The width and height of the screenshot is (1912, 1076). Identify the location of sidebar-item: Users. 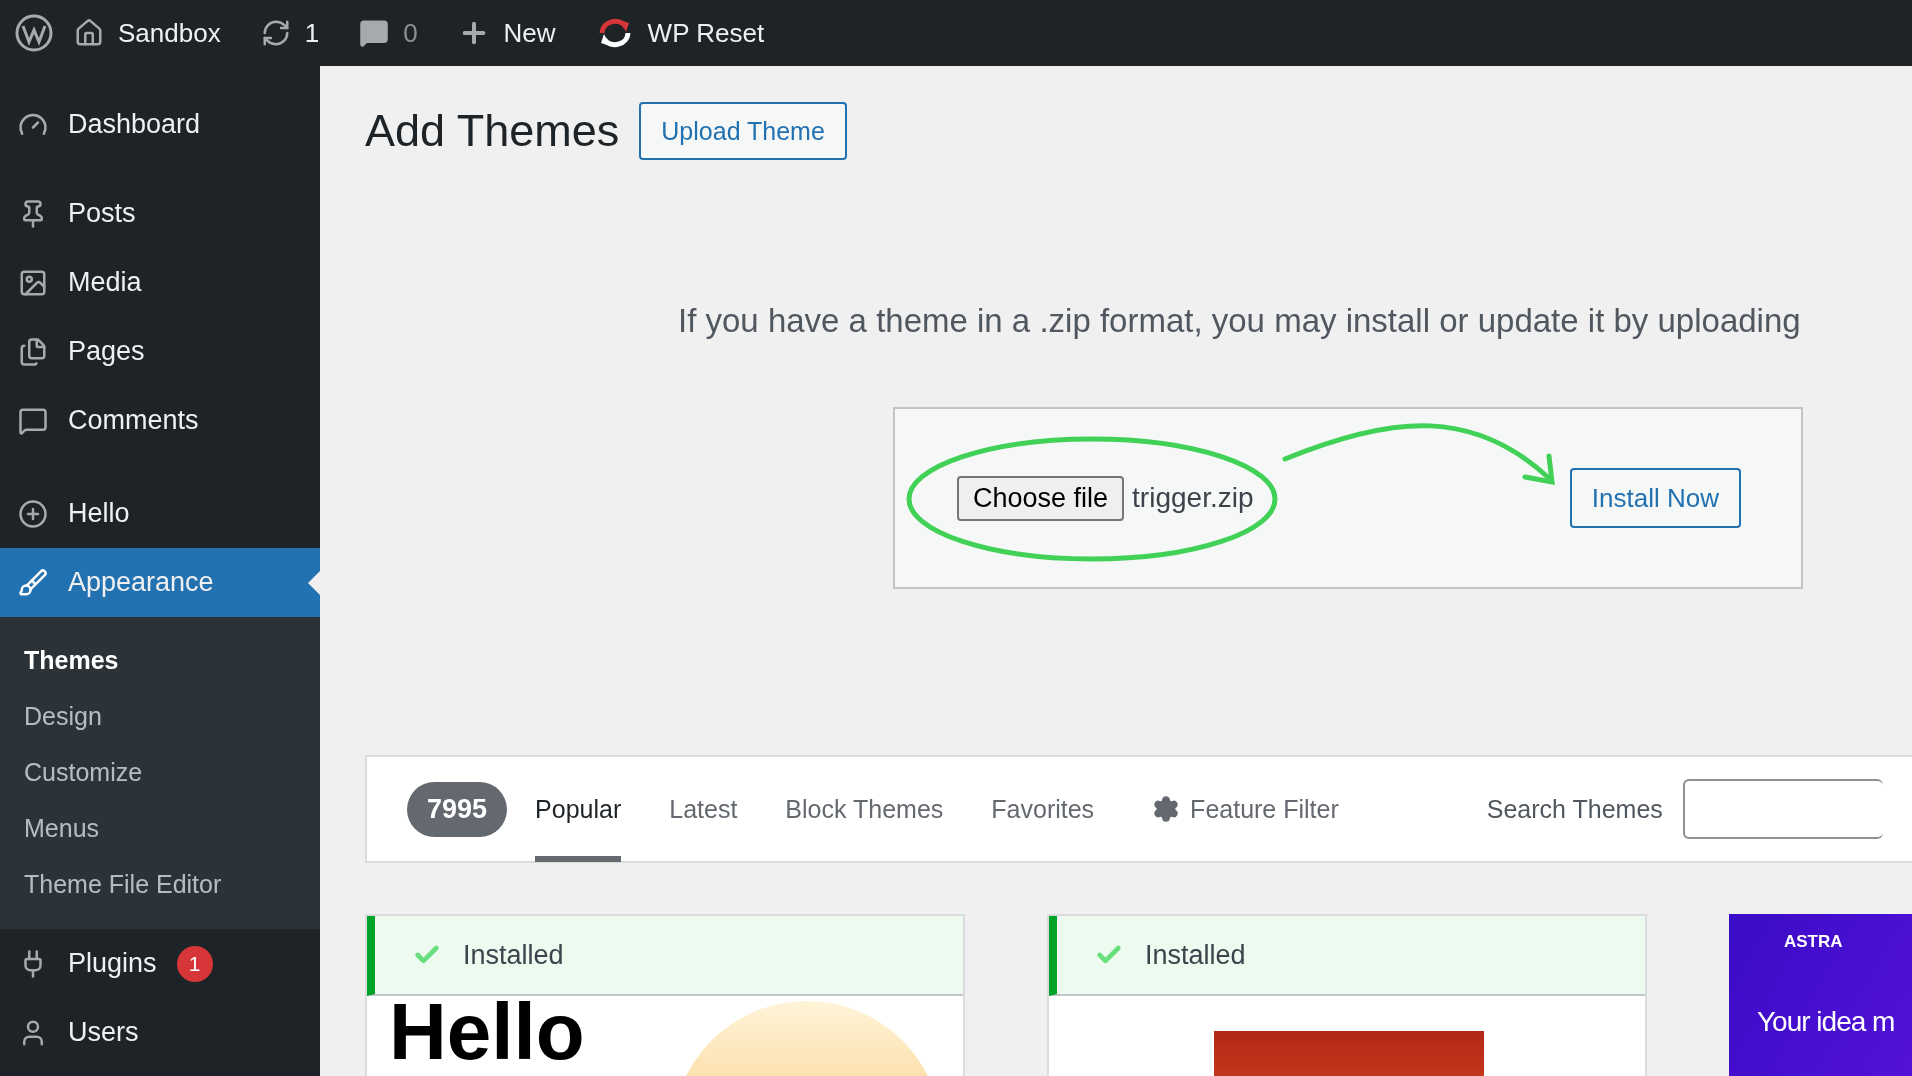
(160, 1032).